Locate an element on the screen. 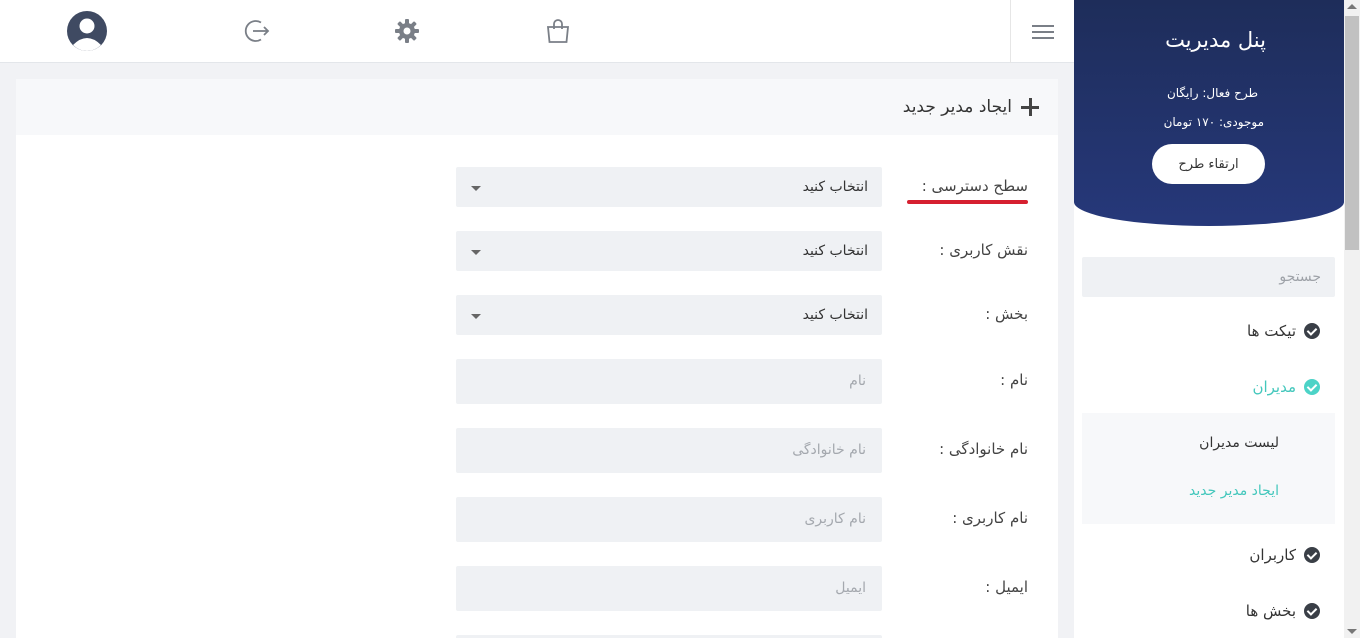  section-value: انتخاب کنید is located at coordinates (835, 315).